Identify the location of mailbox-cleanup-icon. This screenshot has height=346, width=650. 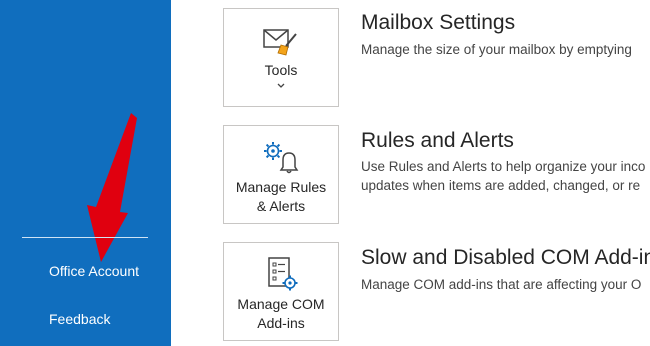
(280, 42).